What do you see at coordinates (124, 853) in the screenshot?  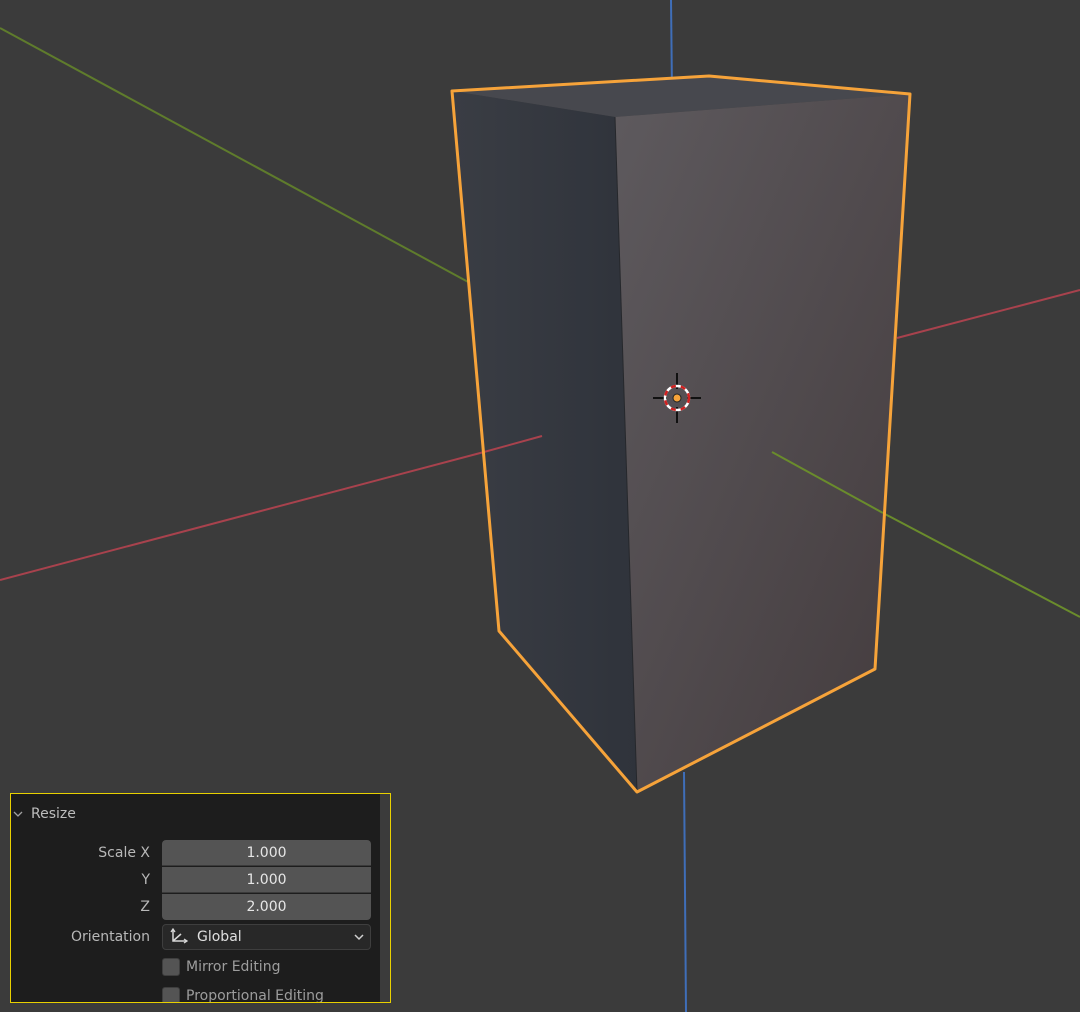 I see `scale-x-label: Scale X` at bounding box center [124, 853].